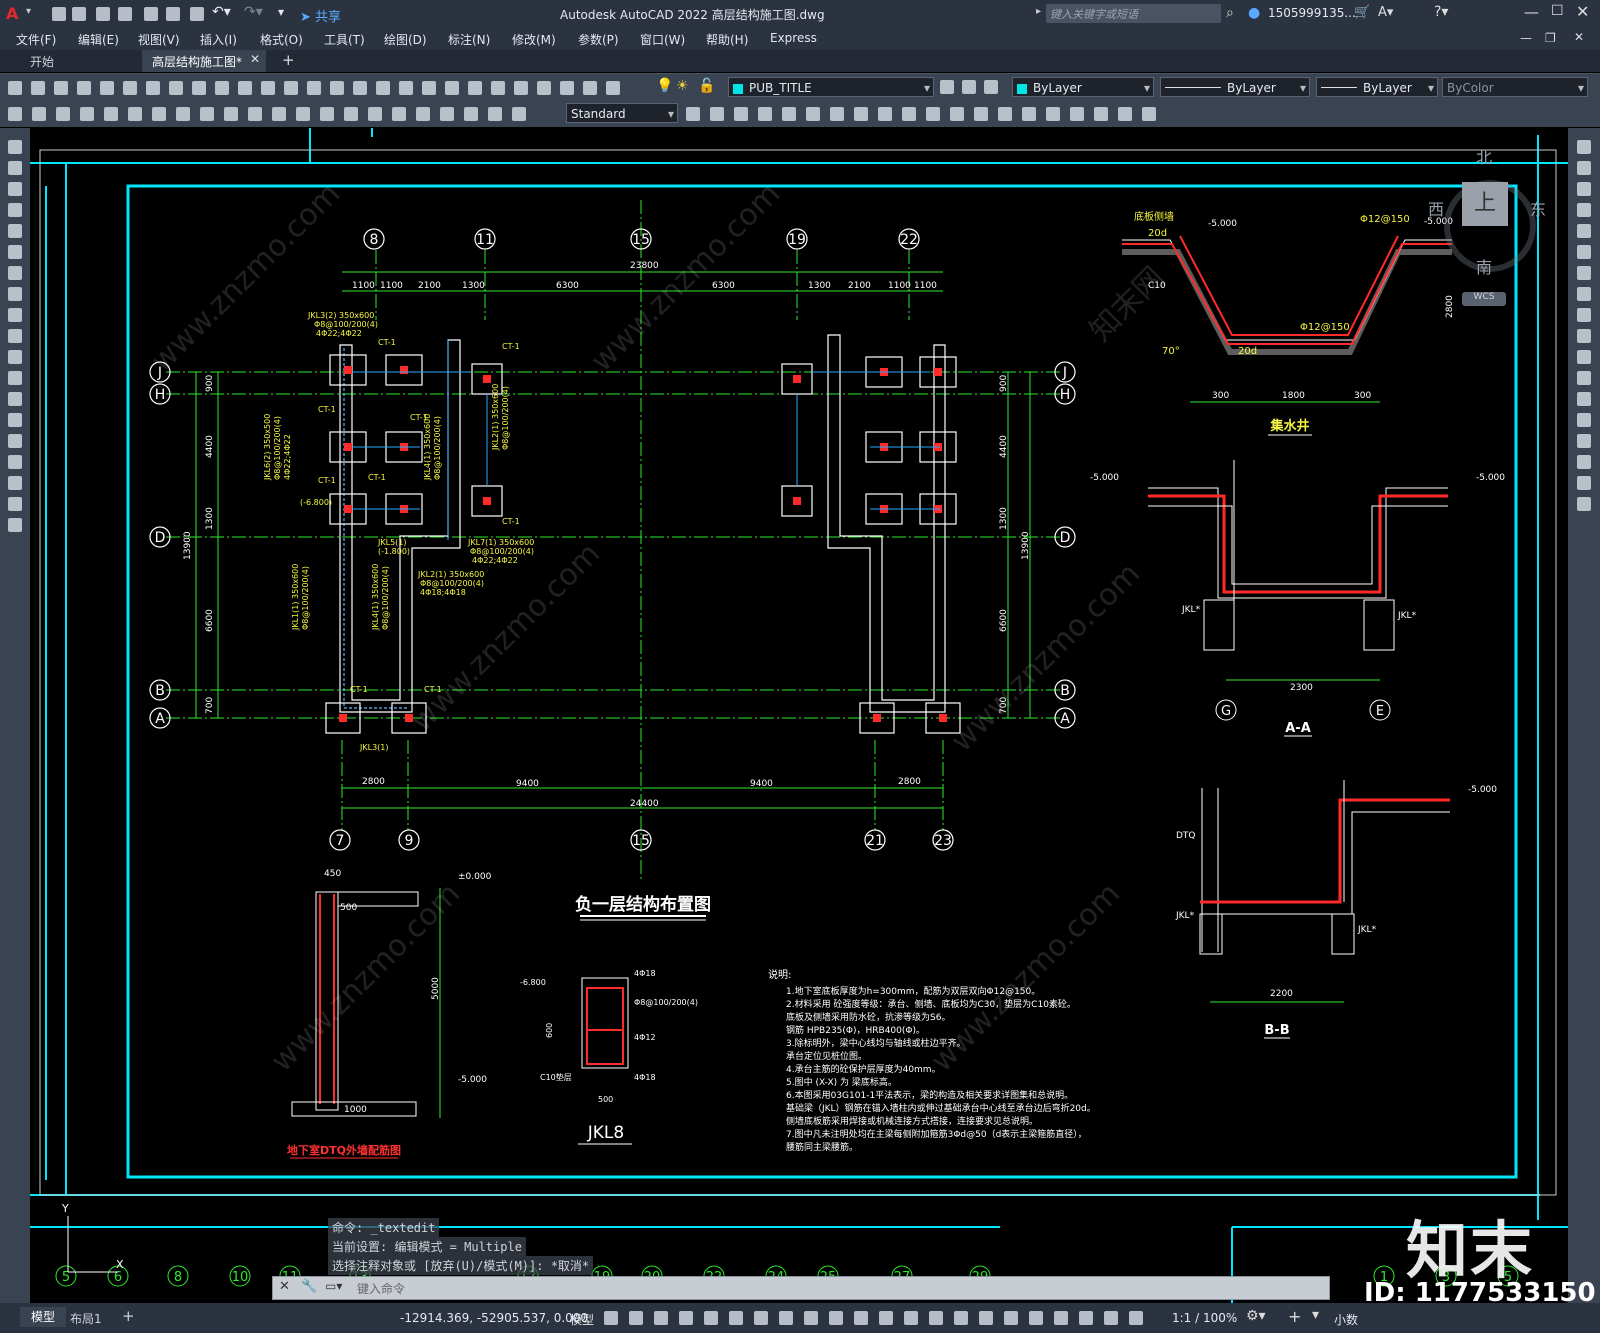 Image resolution: width=1600 pixels, height=1333 pixels. Describe the element at coordinates (107, 88) in the screenshot. I see `standard-tool-5-icon` at that location.